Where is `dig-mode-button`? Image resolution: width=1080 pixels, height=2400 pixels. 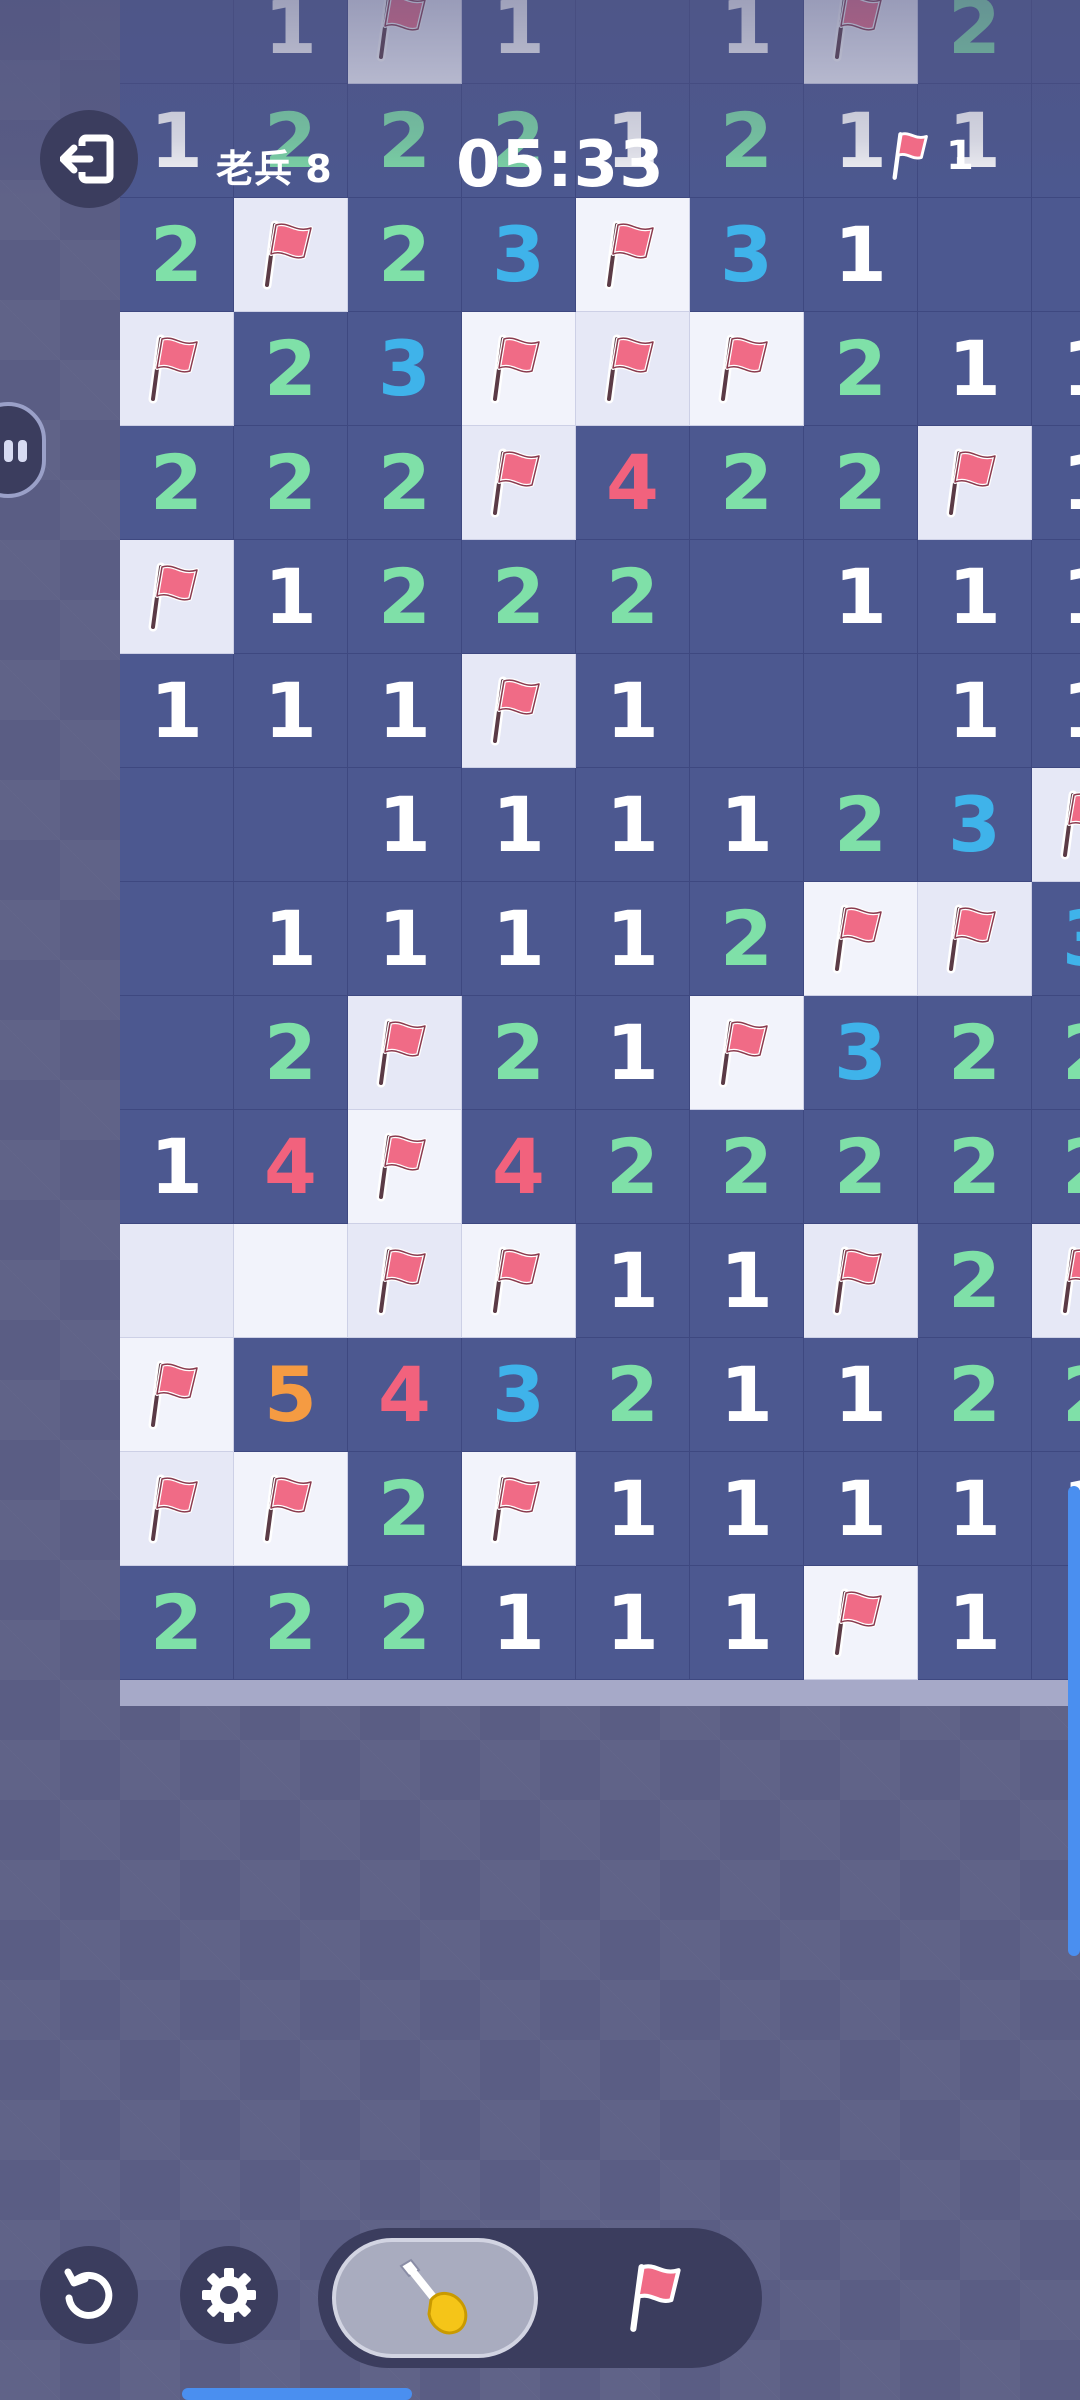 dig-mode-button is located at coordinates (435, 2298).